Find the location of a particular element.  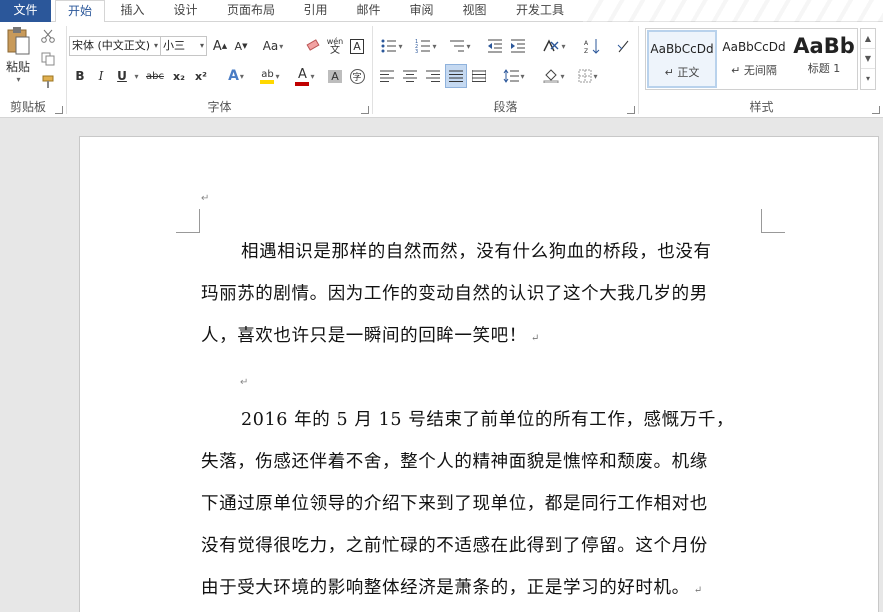

cut-button is located at coordinates (48, 36).